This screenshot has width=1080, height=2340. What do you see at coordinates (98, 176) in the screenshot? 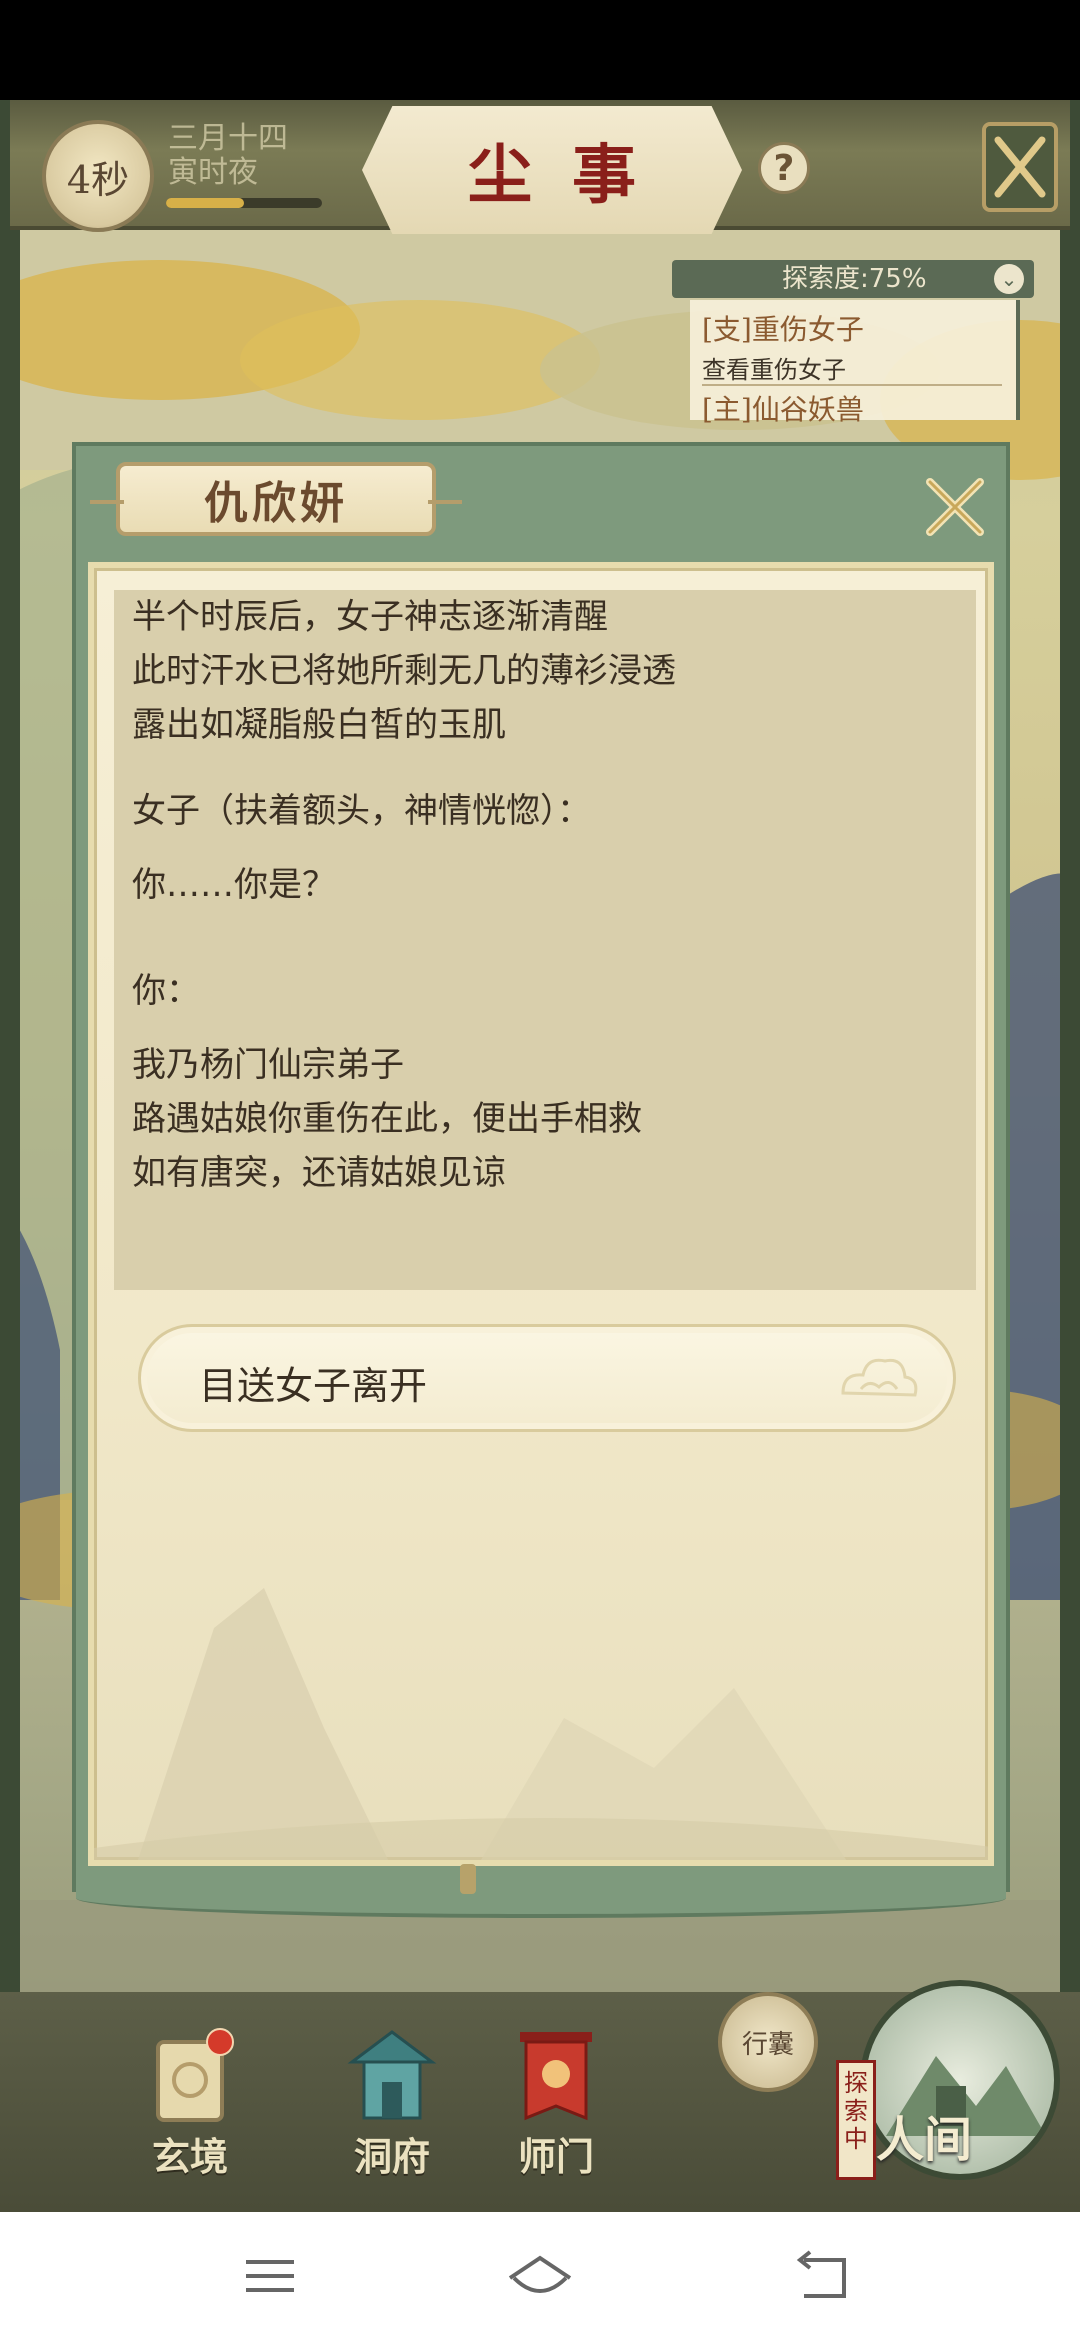
I see `countdown-timer: 4秒` at bounding box center [98, 176].